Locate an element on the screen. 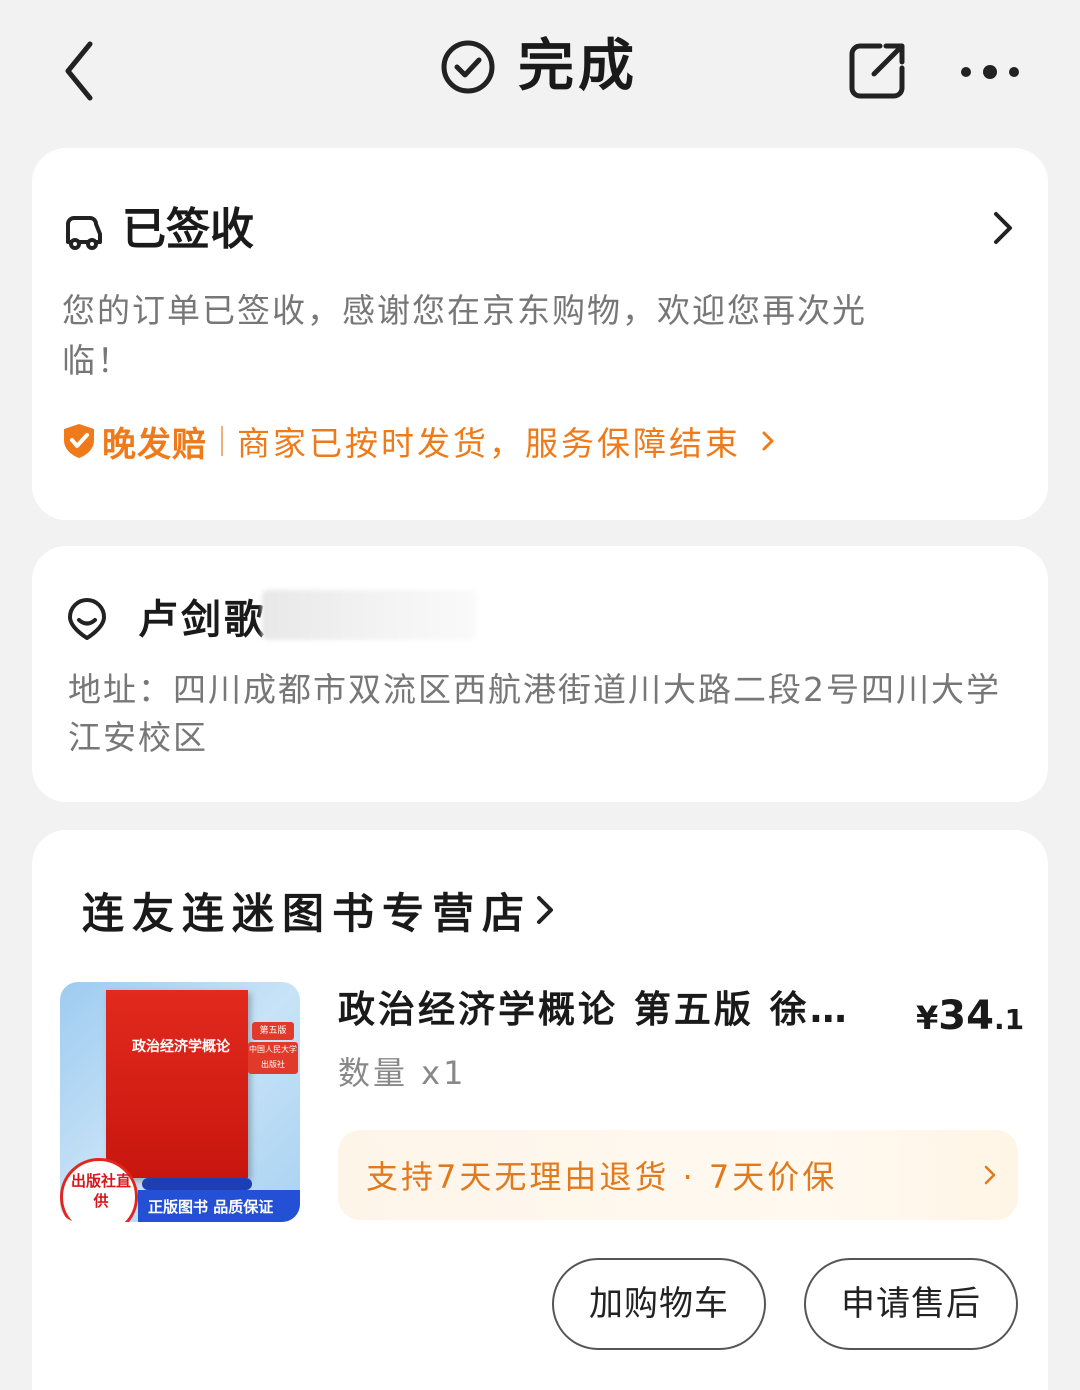 The image size is (1080, 1390). shop-link: 连友连迷图书专营店 is located at coordinates (318, 910).